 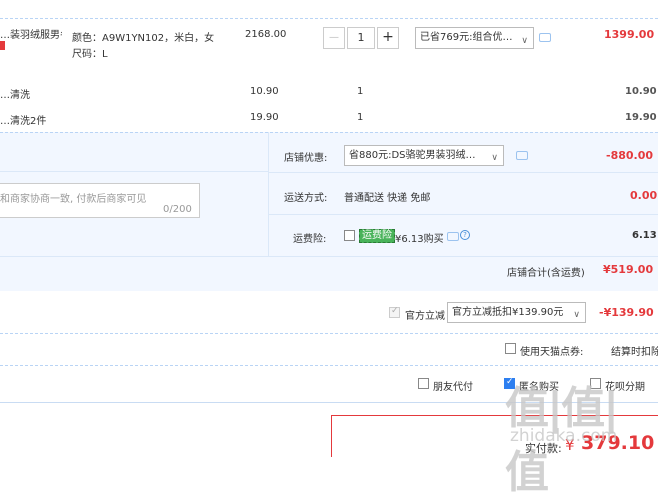 I want to click on shipping-label: 运送方式:, so click(x=306, y=198).